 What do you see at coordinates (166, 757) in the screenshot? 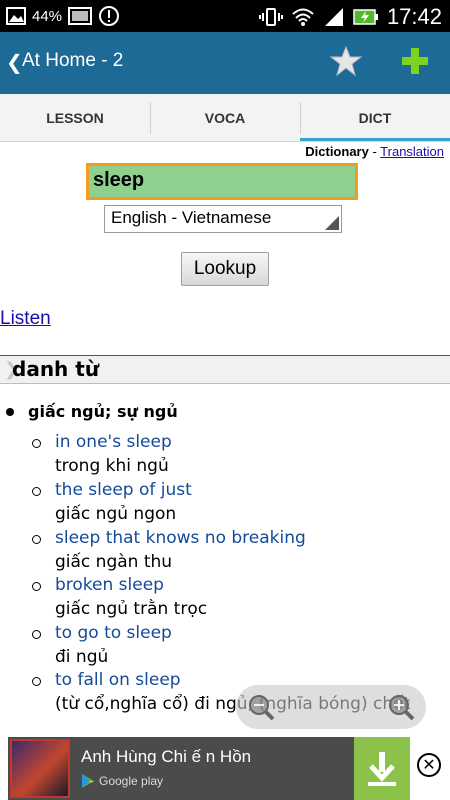
I see `ad-title: Anh Hùng Chi ế n Hồn` at bounding box center [166, 757].